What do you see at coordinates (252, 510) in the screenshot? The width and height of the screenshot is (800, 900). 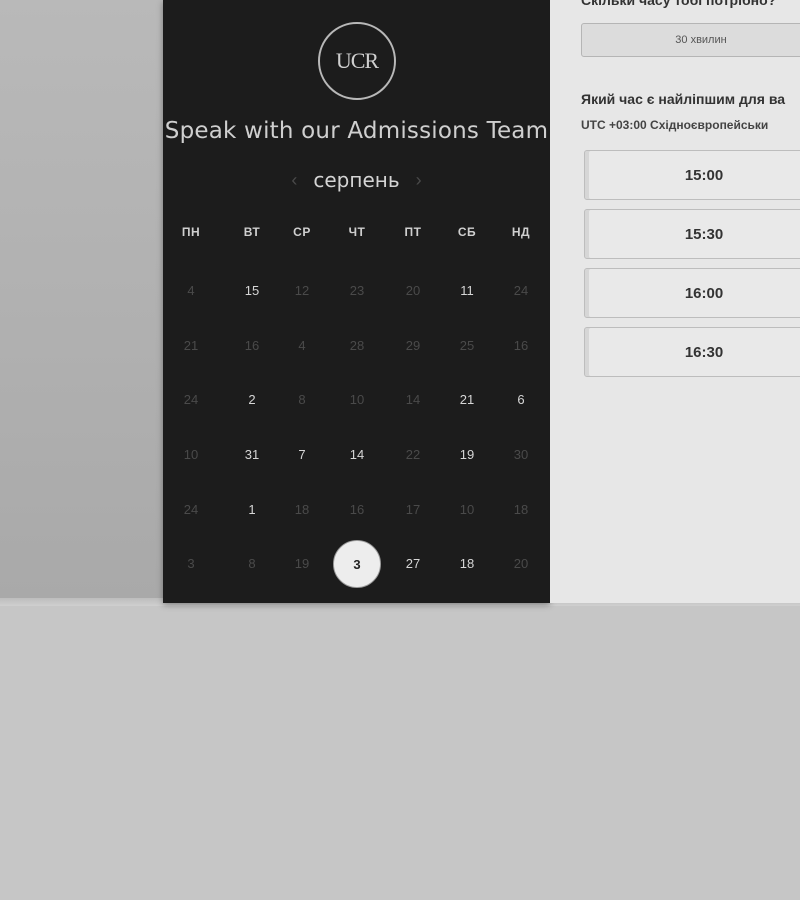 I see `calendar-day: 1` at bounding box center [252, 510].